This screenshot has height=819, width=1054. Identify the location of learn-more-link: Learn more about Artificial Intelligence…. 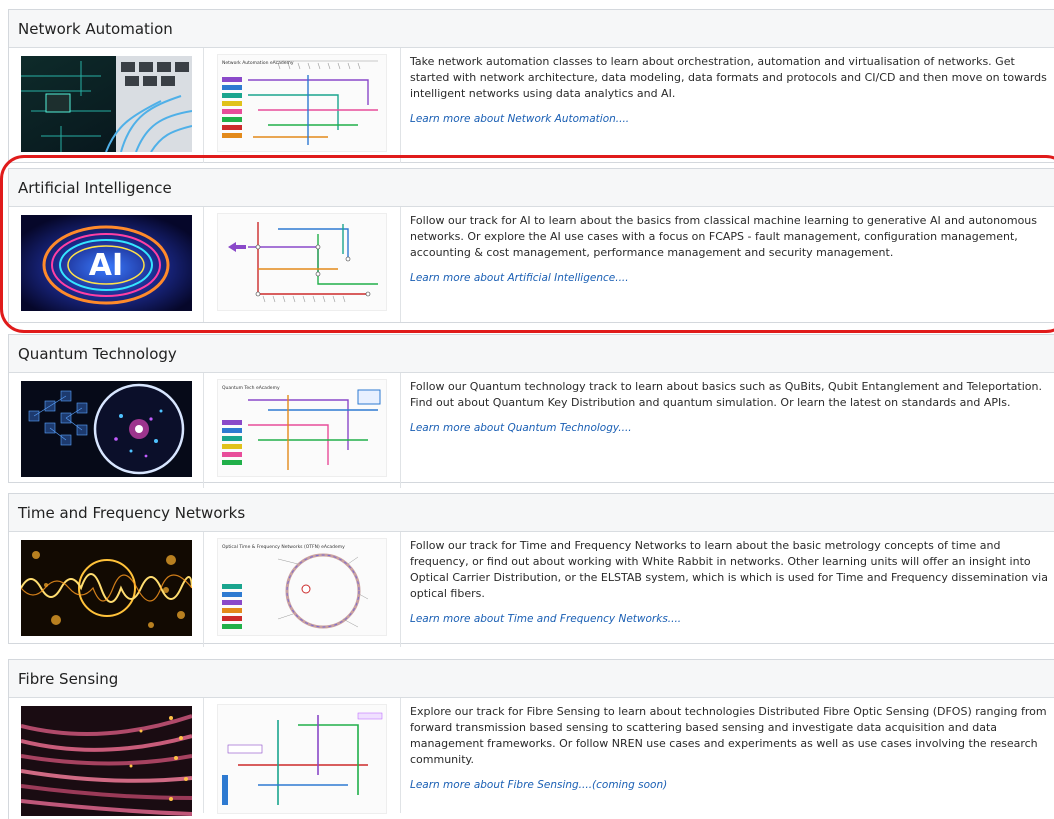
(732, 278).